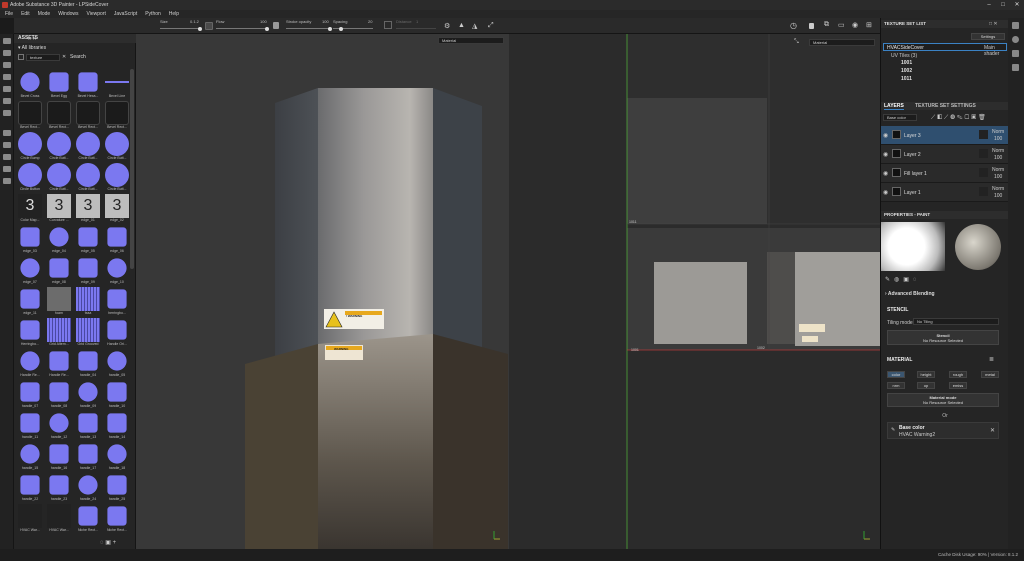 The height and width of the screenshot is (561, 1024). What do you see at coordinates (926, 374) in the screenshot?
I see `channel-height: height` at bounding box center [926, 374].